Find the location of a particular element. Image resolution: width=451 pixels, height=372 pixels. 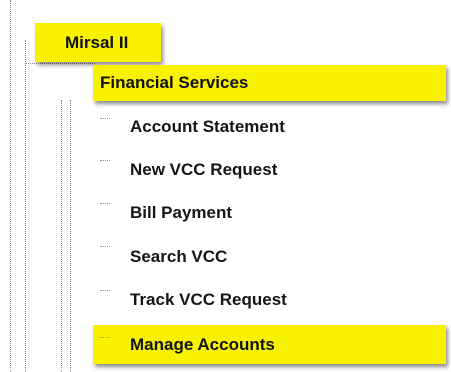

tree-node-financial-services-label: Financial Services is located at coordinates (174, 82).